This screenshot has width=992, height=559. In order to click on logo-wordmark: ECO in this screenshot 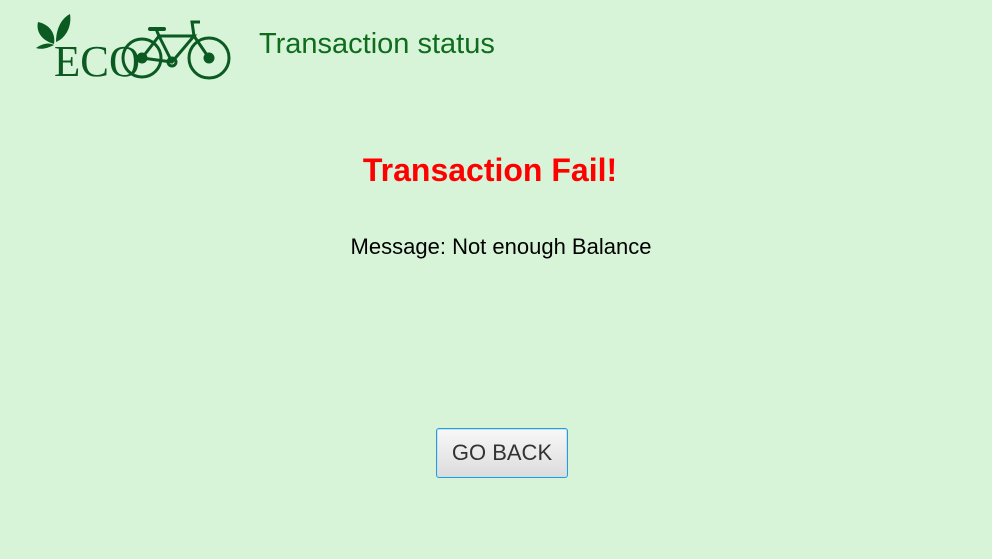, I will do `click(97, 58)`.